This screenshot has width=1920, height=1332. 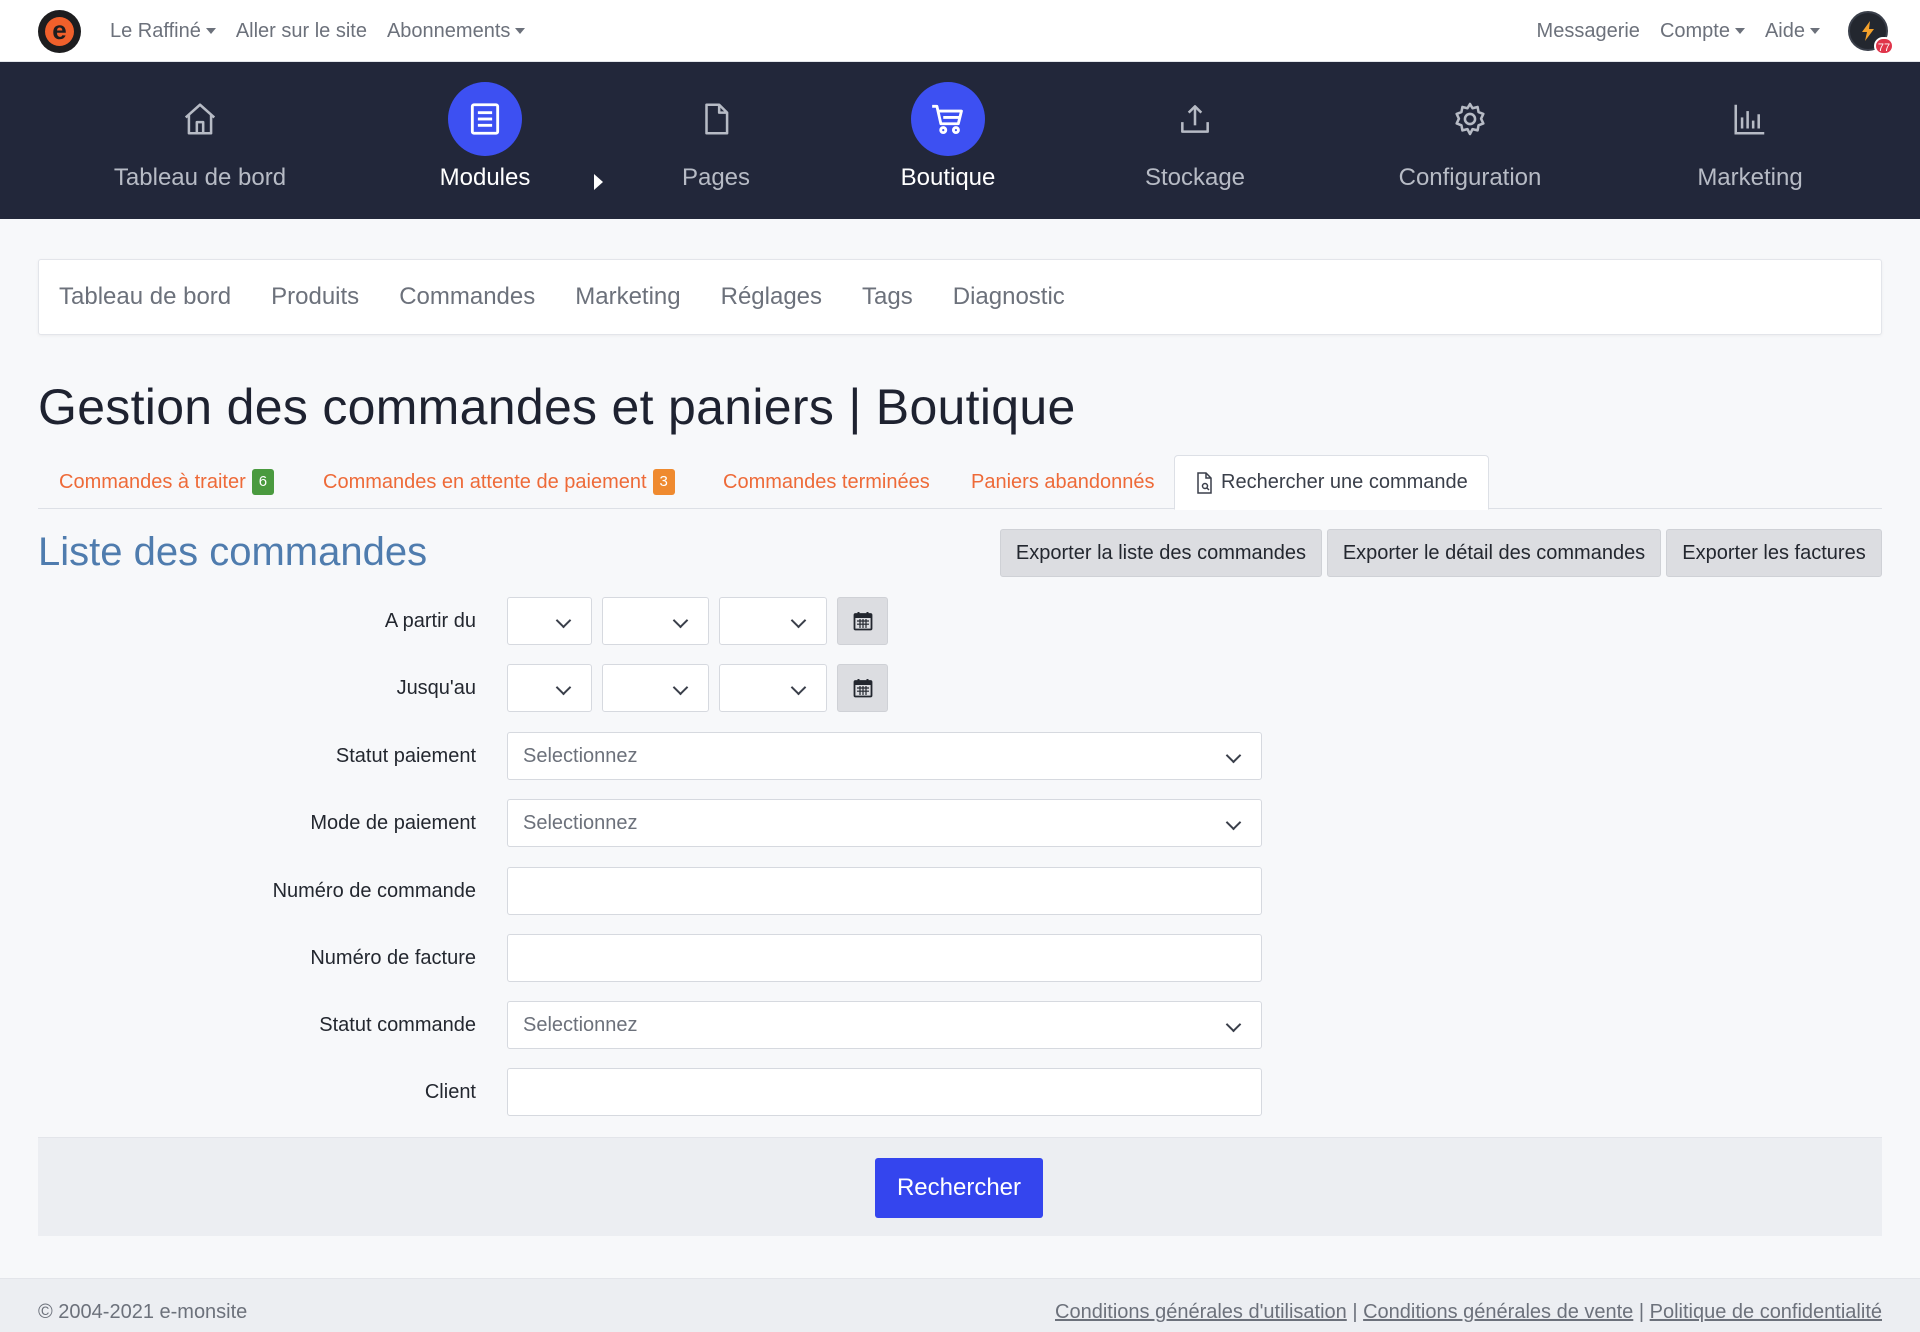 What do you see at coordinates (1161, 553) in the screenshot?
I see `export-orders-list-button: Exporter la liste des commandes` at bounding box center [1161, 553].